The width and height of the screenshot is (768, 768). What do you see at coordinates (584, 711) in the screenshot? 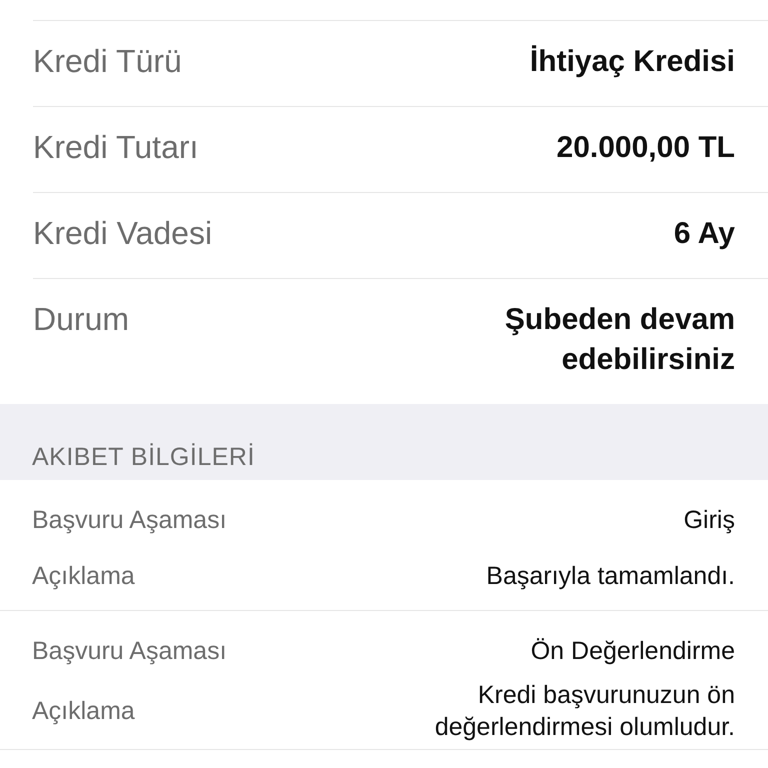
I see `field-value: Kredi başvurunuzun ön değerlendirmesi olumludur.` at bounding box center [584, 711].